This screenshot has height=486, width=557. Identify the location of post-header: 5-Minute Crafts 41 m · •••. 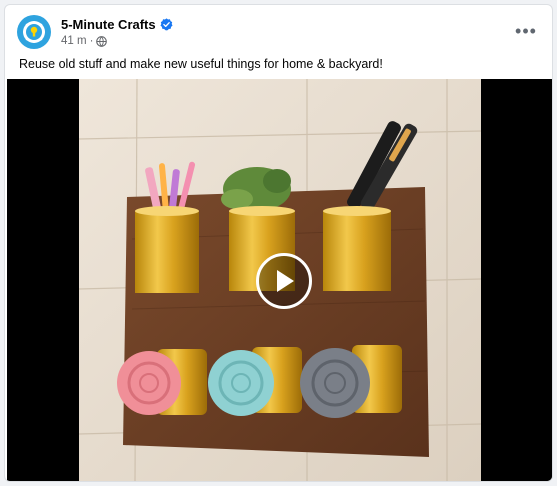
(278, 33).